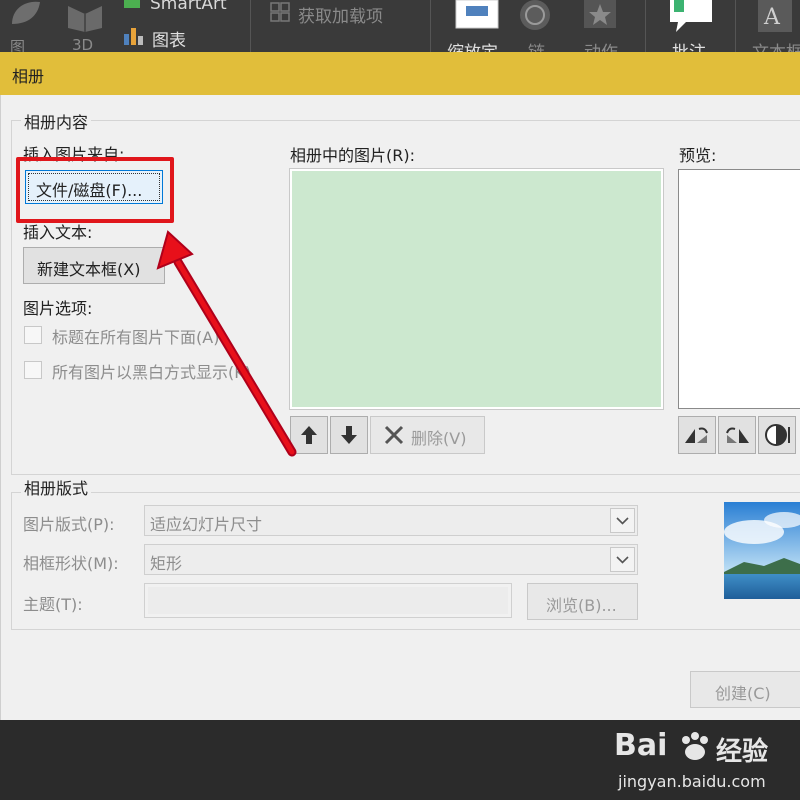 The image size is (800, 800). Describe the element at coordinates (477, 15) in the screenshot. I see `zoom-icon` at that location.